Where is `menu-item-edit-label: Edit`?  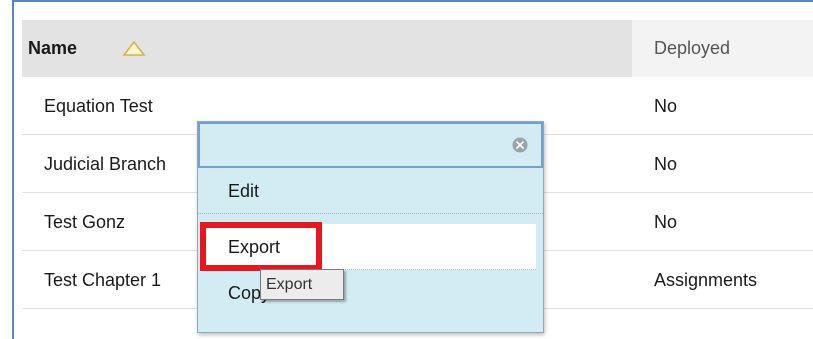 menu-item-edit-label: Edit is located at coordinates (244, 191).